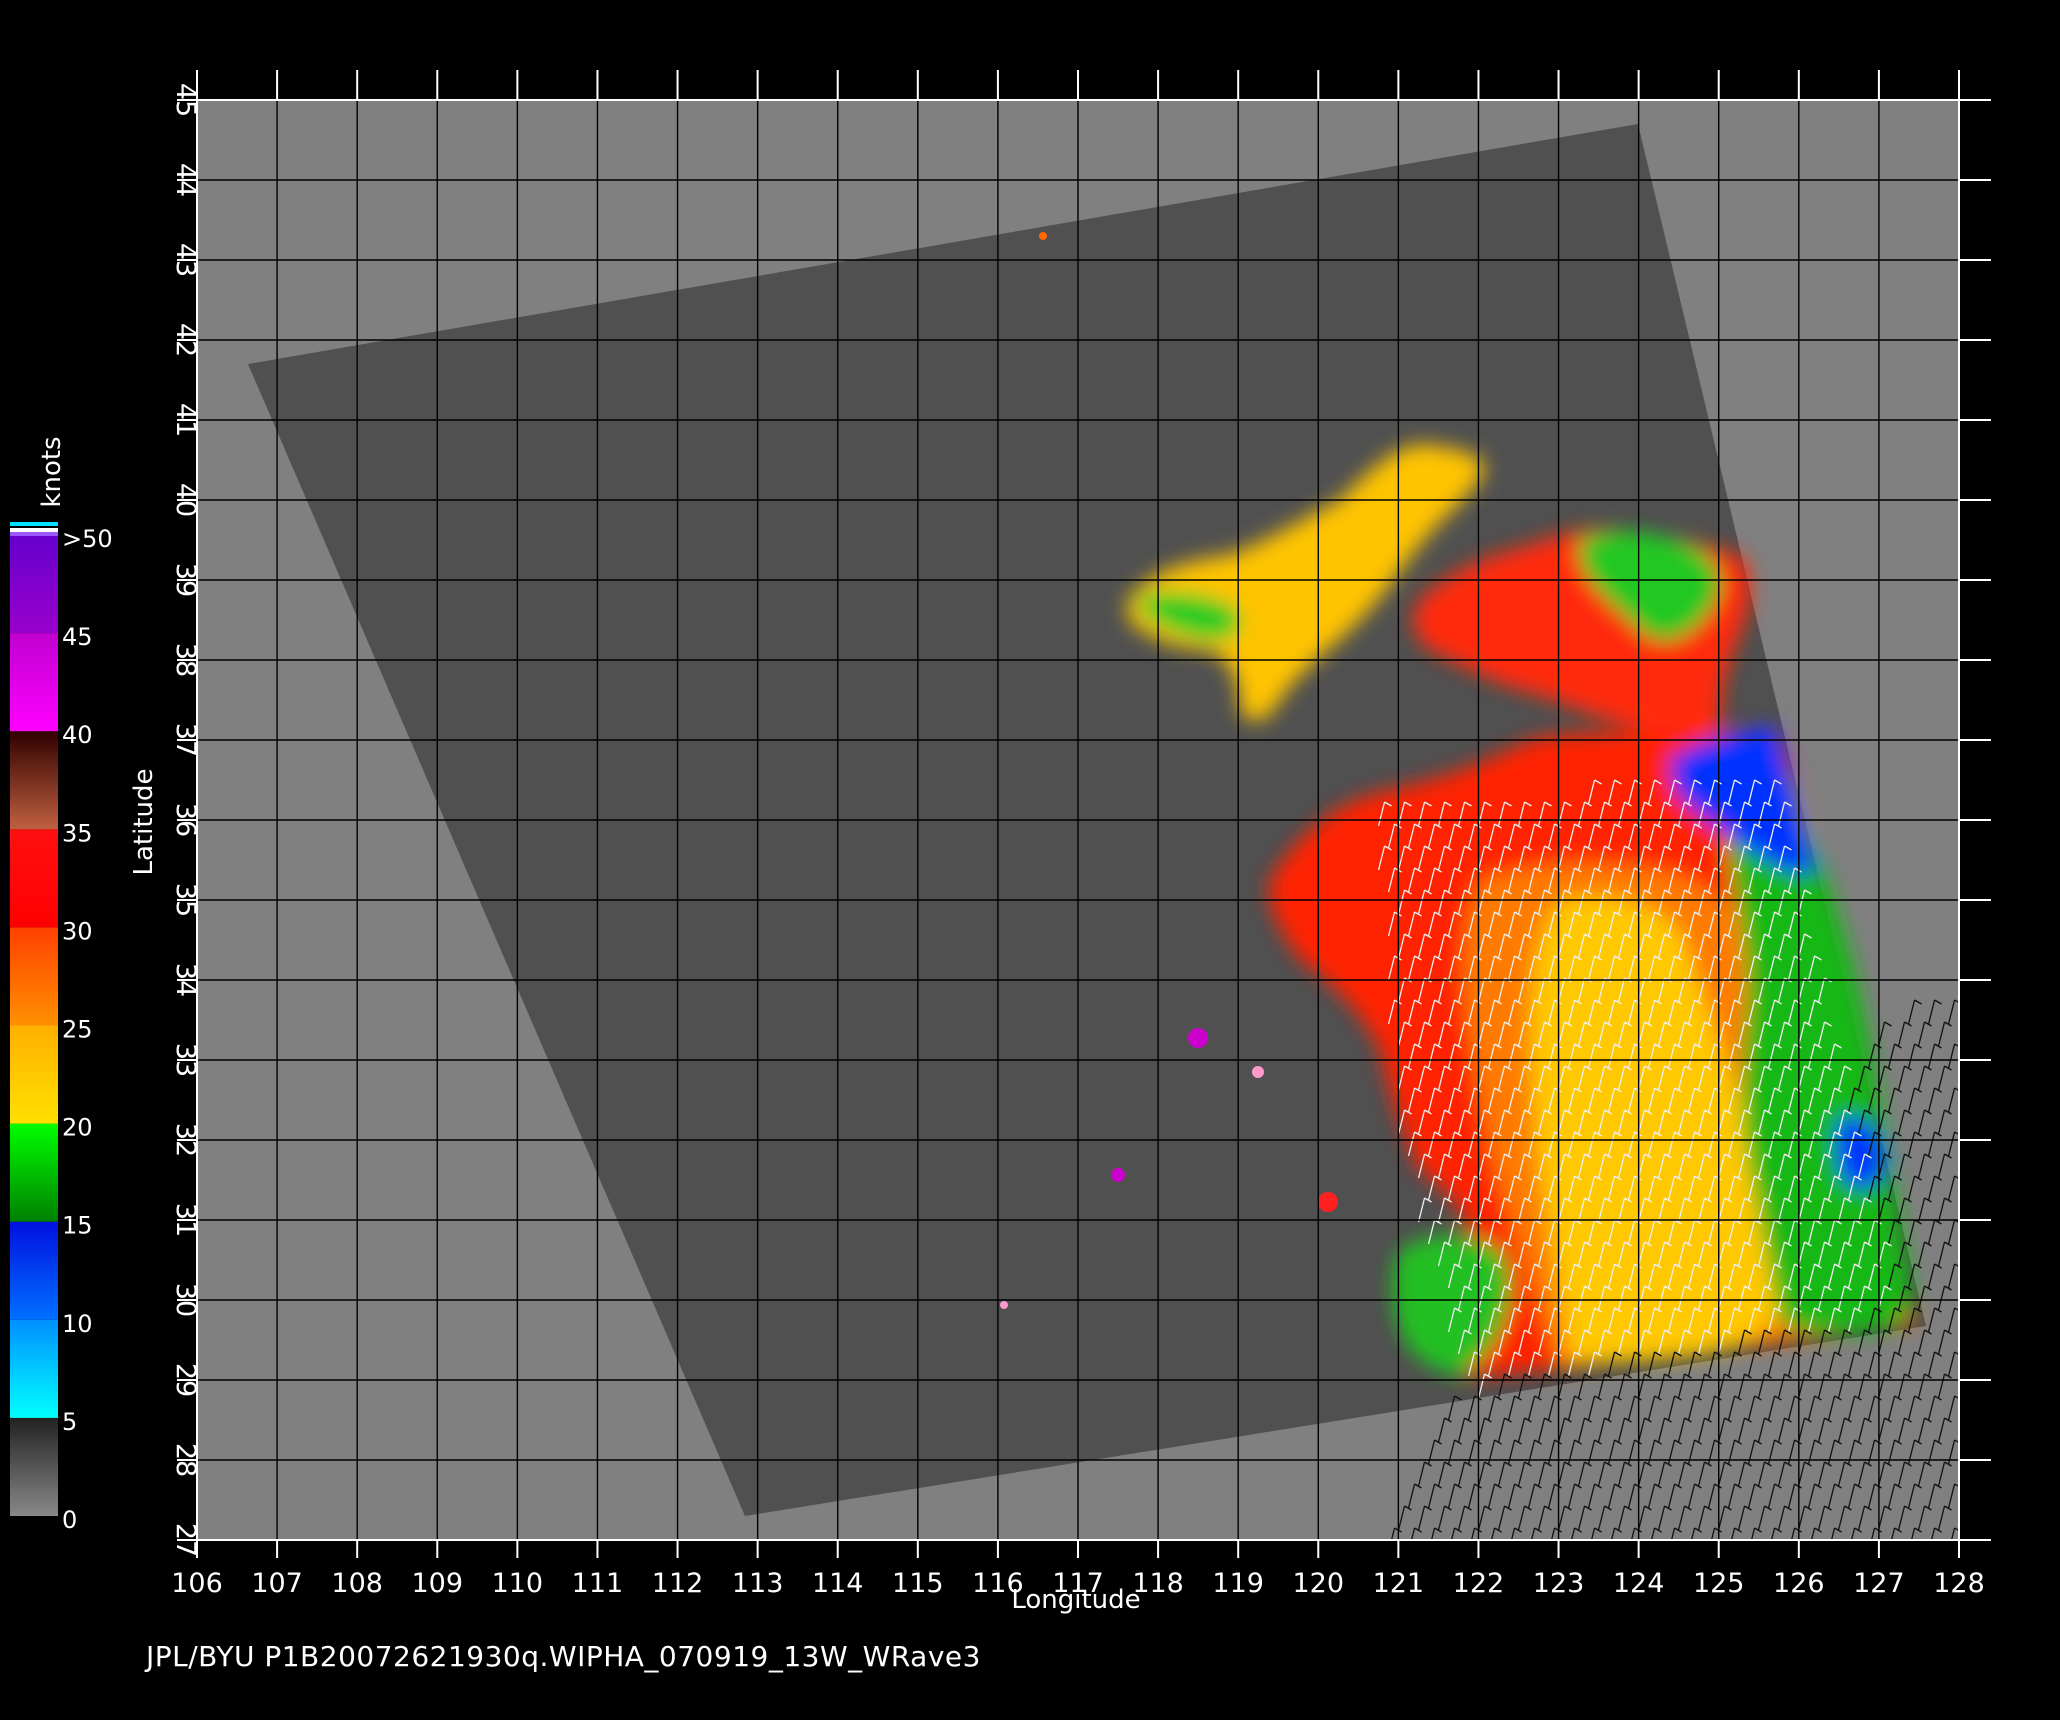  I want to click on y-tick-label: 34, so click(185, 980).